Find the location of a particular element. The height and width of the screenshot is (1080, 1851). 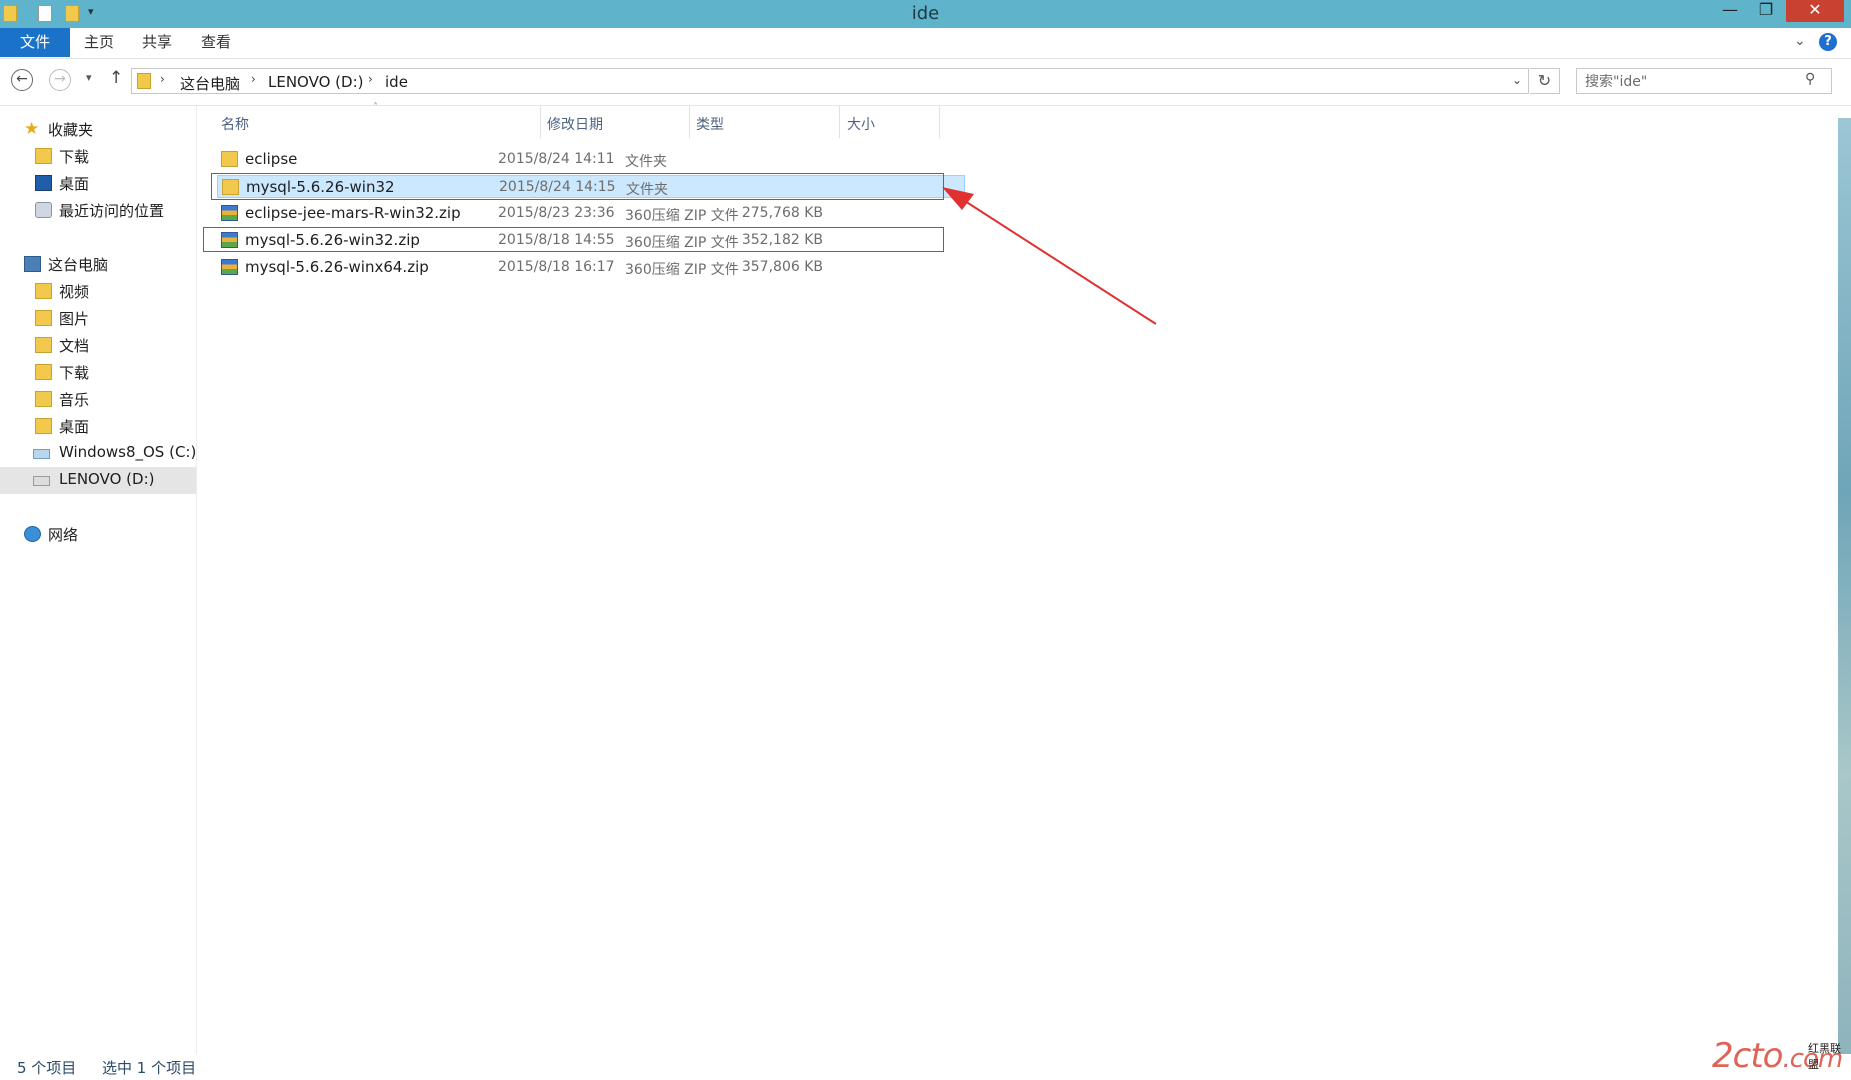

tab-share: 共享 is located at coordinates (157, 42).